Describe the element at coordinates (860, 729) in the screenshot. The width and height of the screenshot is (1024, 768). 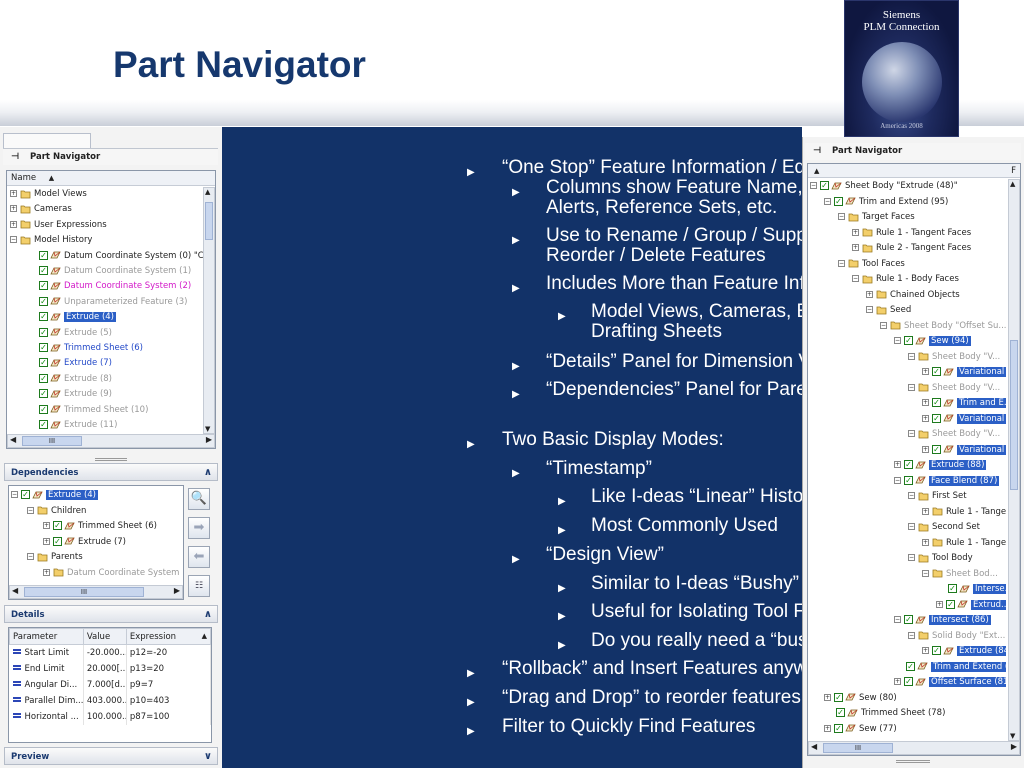
I see `tree-row: + ✓ Sew (77)` at that location.